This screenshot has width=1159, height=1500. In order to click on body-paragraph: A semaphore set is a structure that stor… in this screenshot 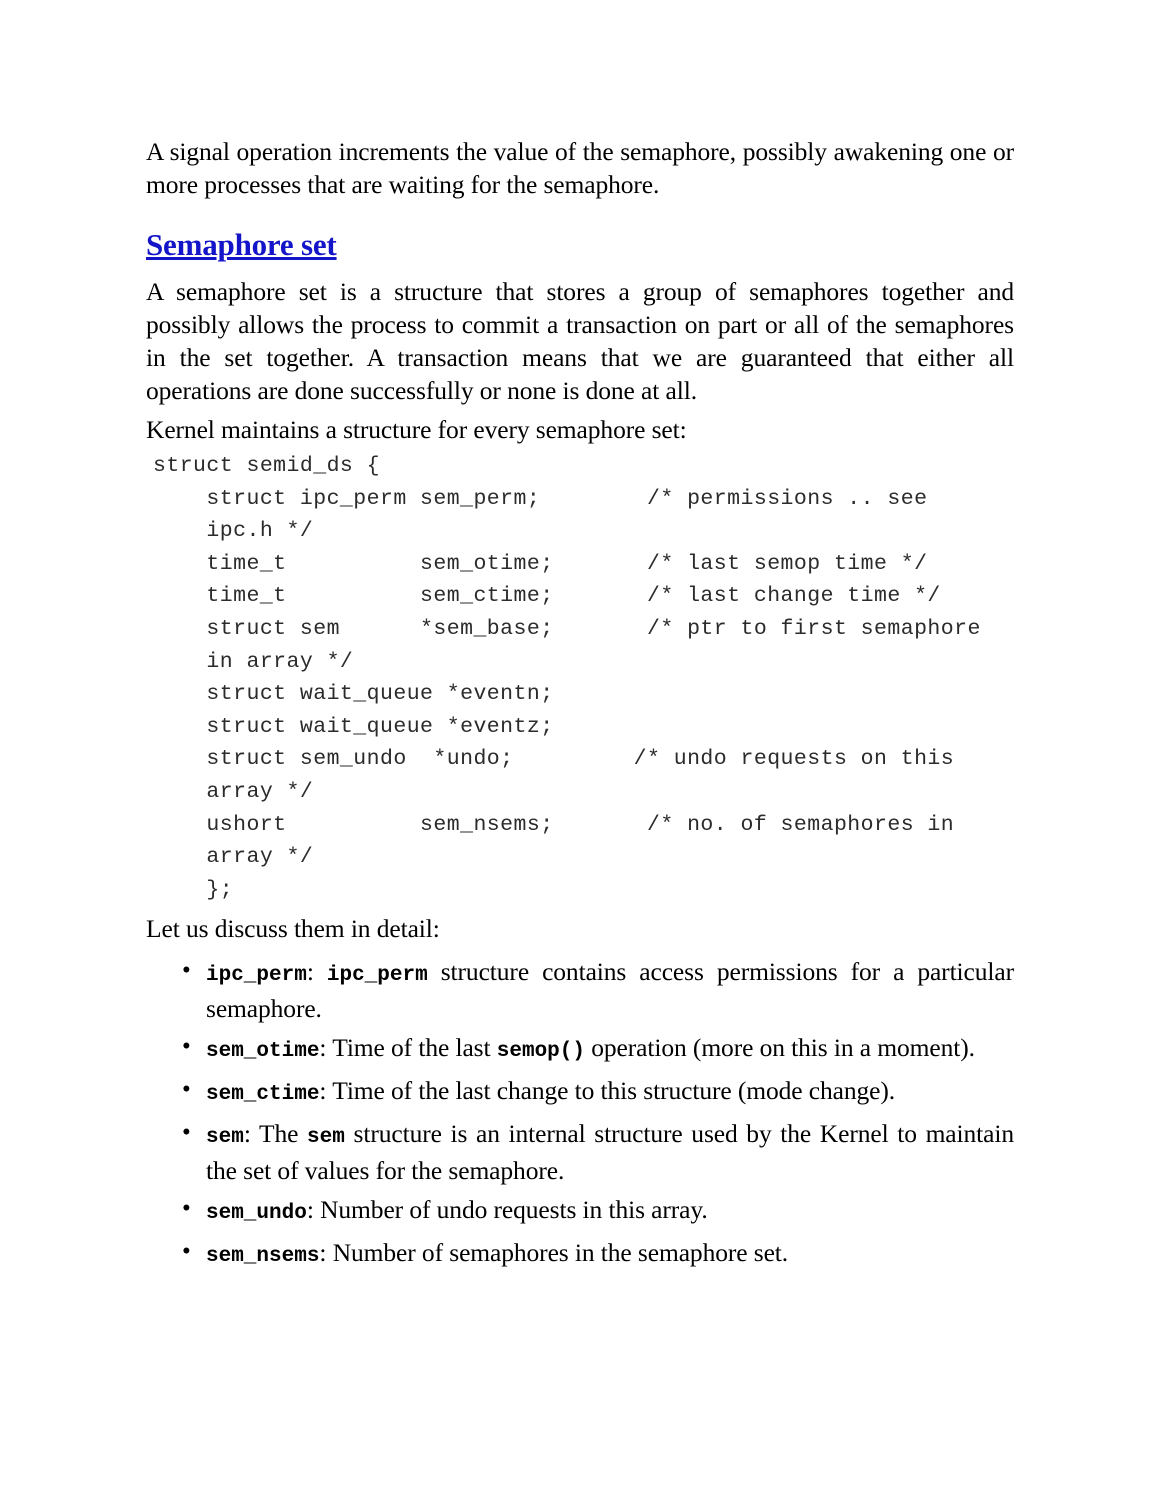, I will do `click(580, 341)`.